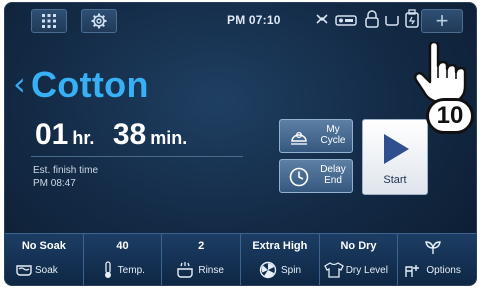 This screenshot has height=290, width=483. What do you see at coordinates (316, 176) in the screenshot?
I see `delay-end-button: Delay End` at bounding box center [316, 176].